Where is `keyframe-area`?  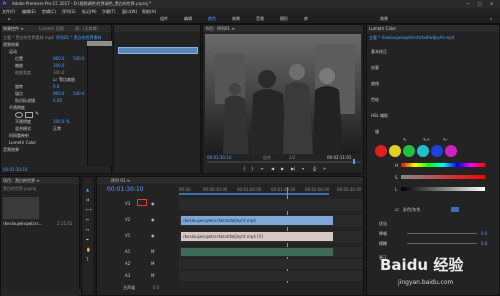 keyframe-area is located at coordinates (100, 103).